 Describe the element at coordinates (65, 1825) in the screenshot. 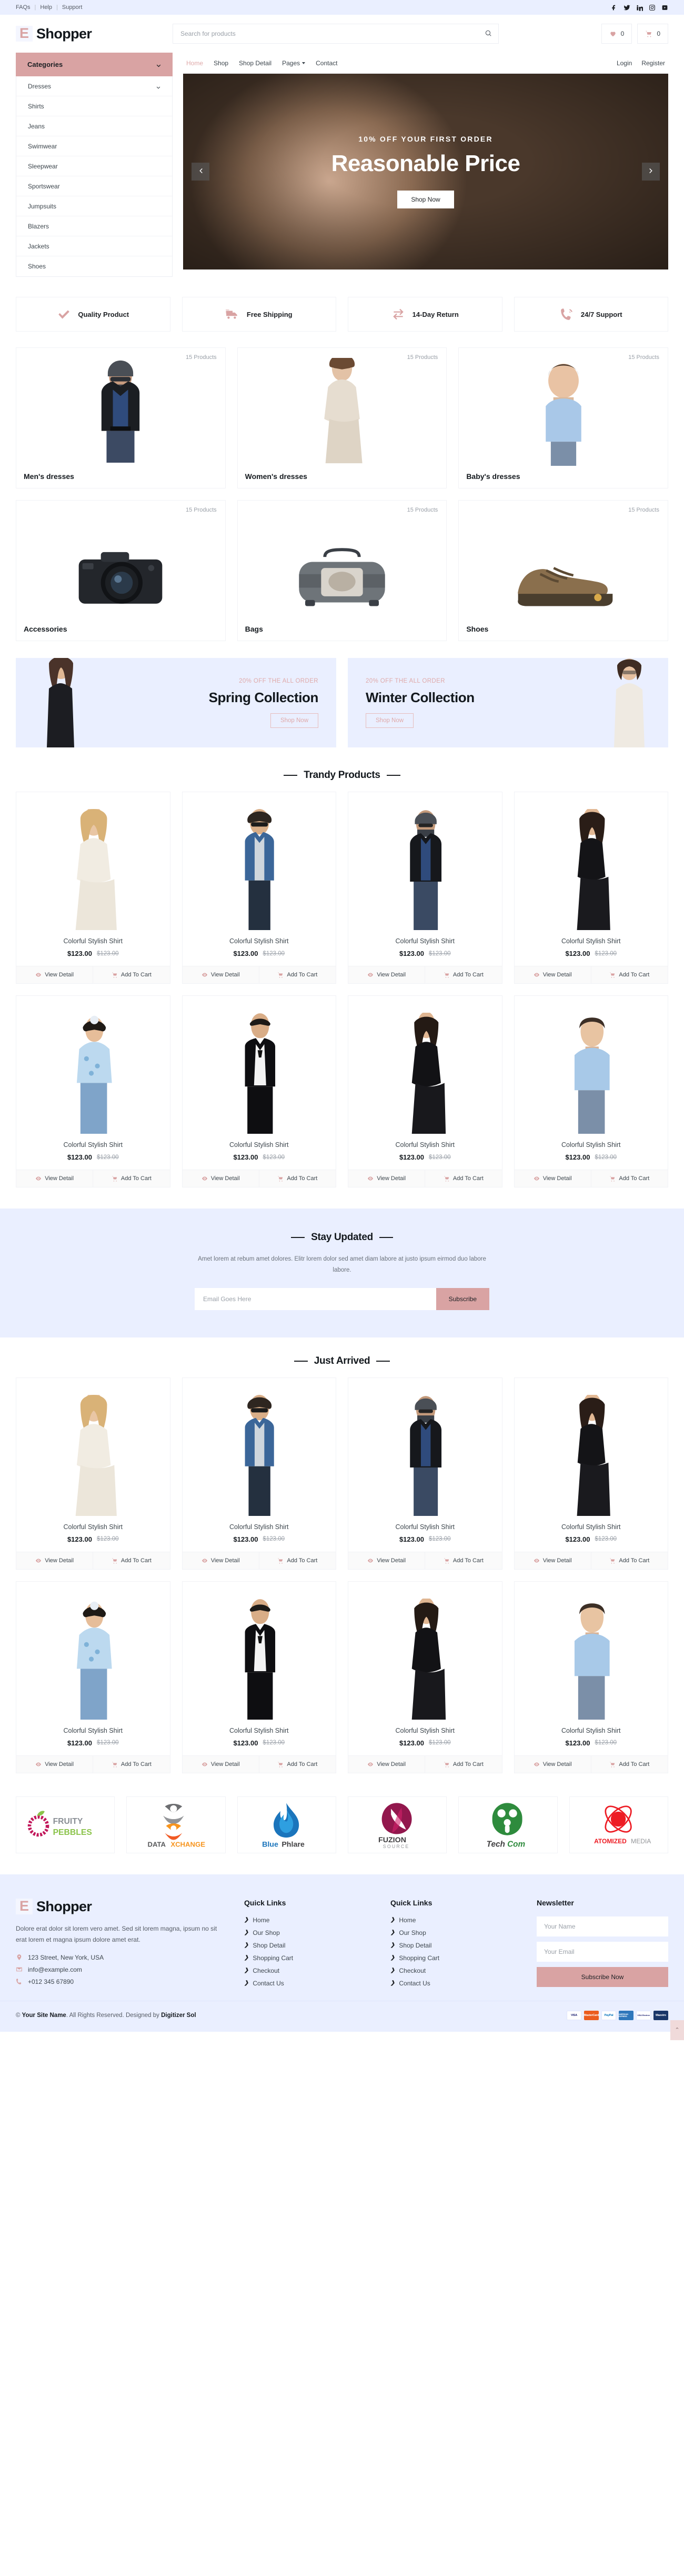

I see `vendor-fruity-pebbles: FRUITY PEBBLES` at that location.